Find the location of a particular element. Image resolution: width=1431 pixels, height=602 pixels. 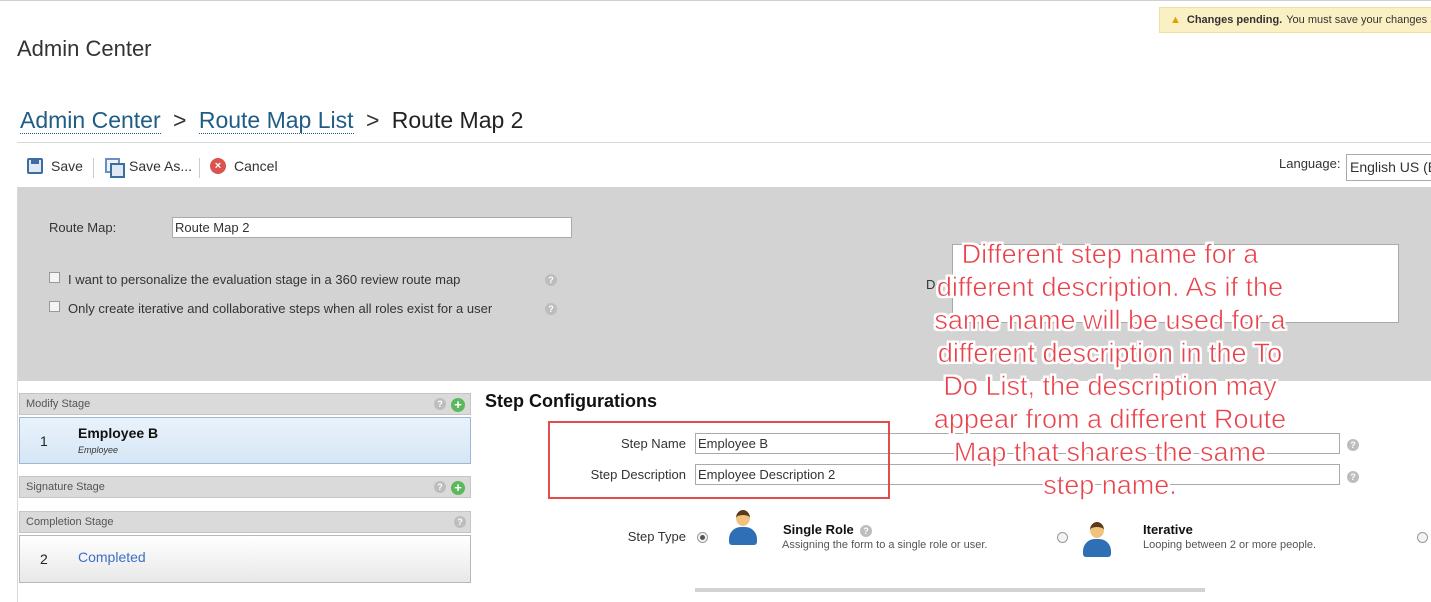

breadcrumb-admin-center: Admin Center is located at coordinates (90, 120).